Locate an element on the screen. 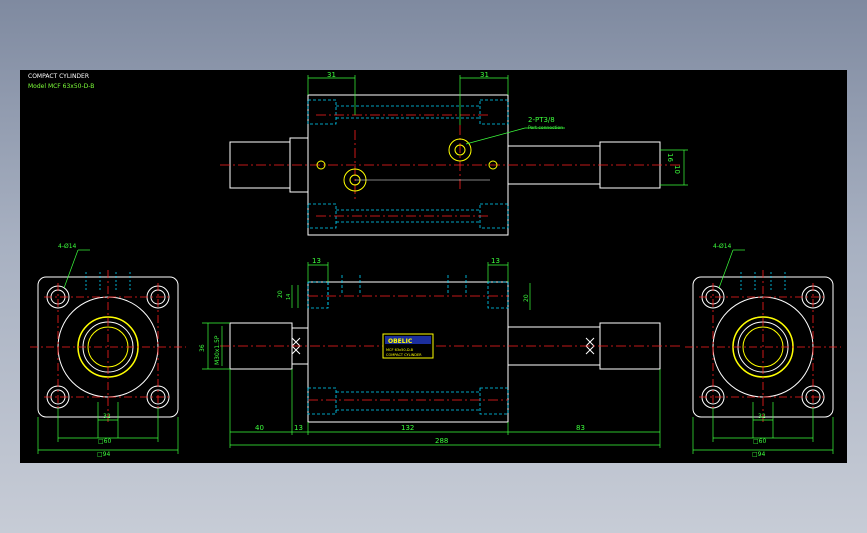 This screenshot has height=533, width=867. dim-top-left-31: 31 is located at coordinates (331, 75).